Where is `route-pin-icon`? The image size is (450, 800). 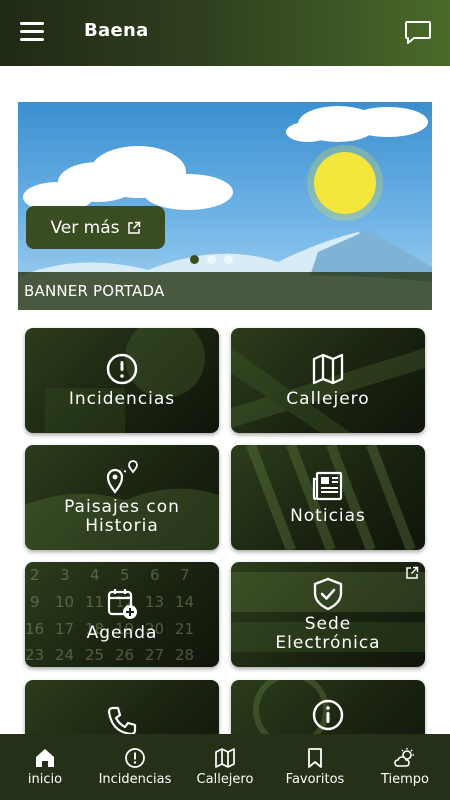
route-pin-icon is located at coordinates (122, 476).